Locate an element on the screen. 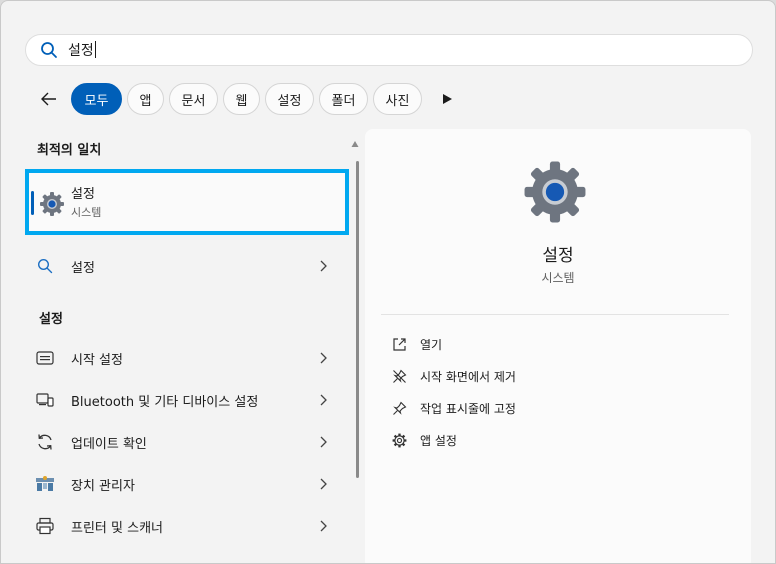 The height and width of the screenshot is (564, 776). filter-folders: 폴더 is located at coordinates (343, 99).